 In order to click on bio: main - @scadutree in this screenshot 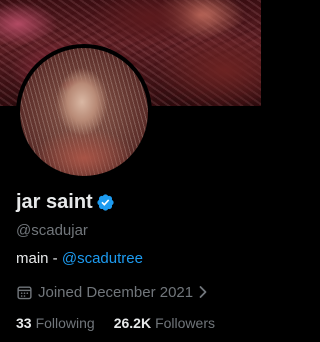, I will do `click(79, 259)`.